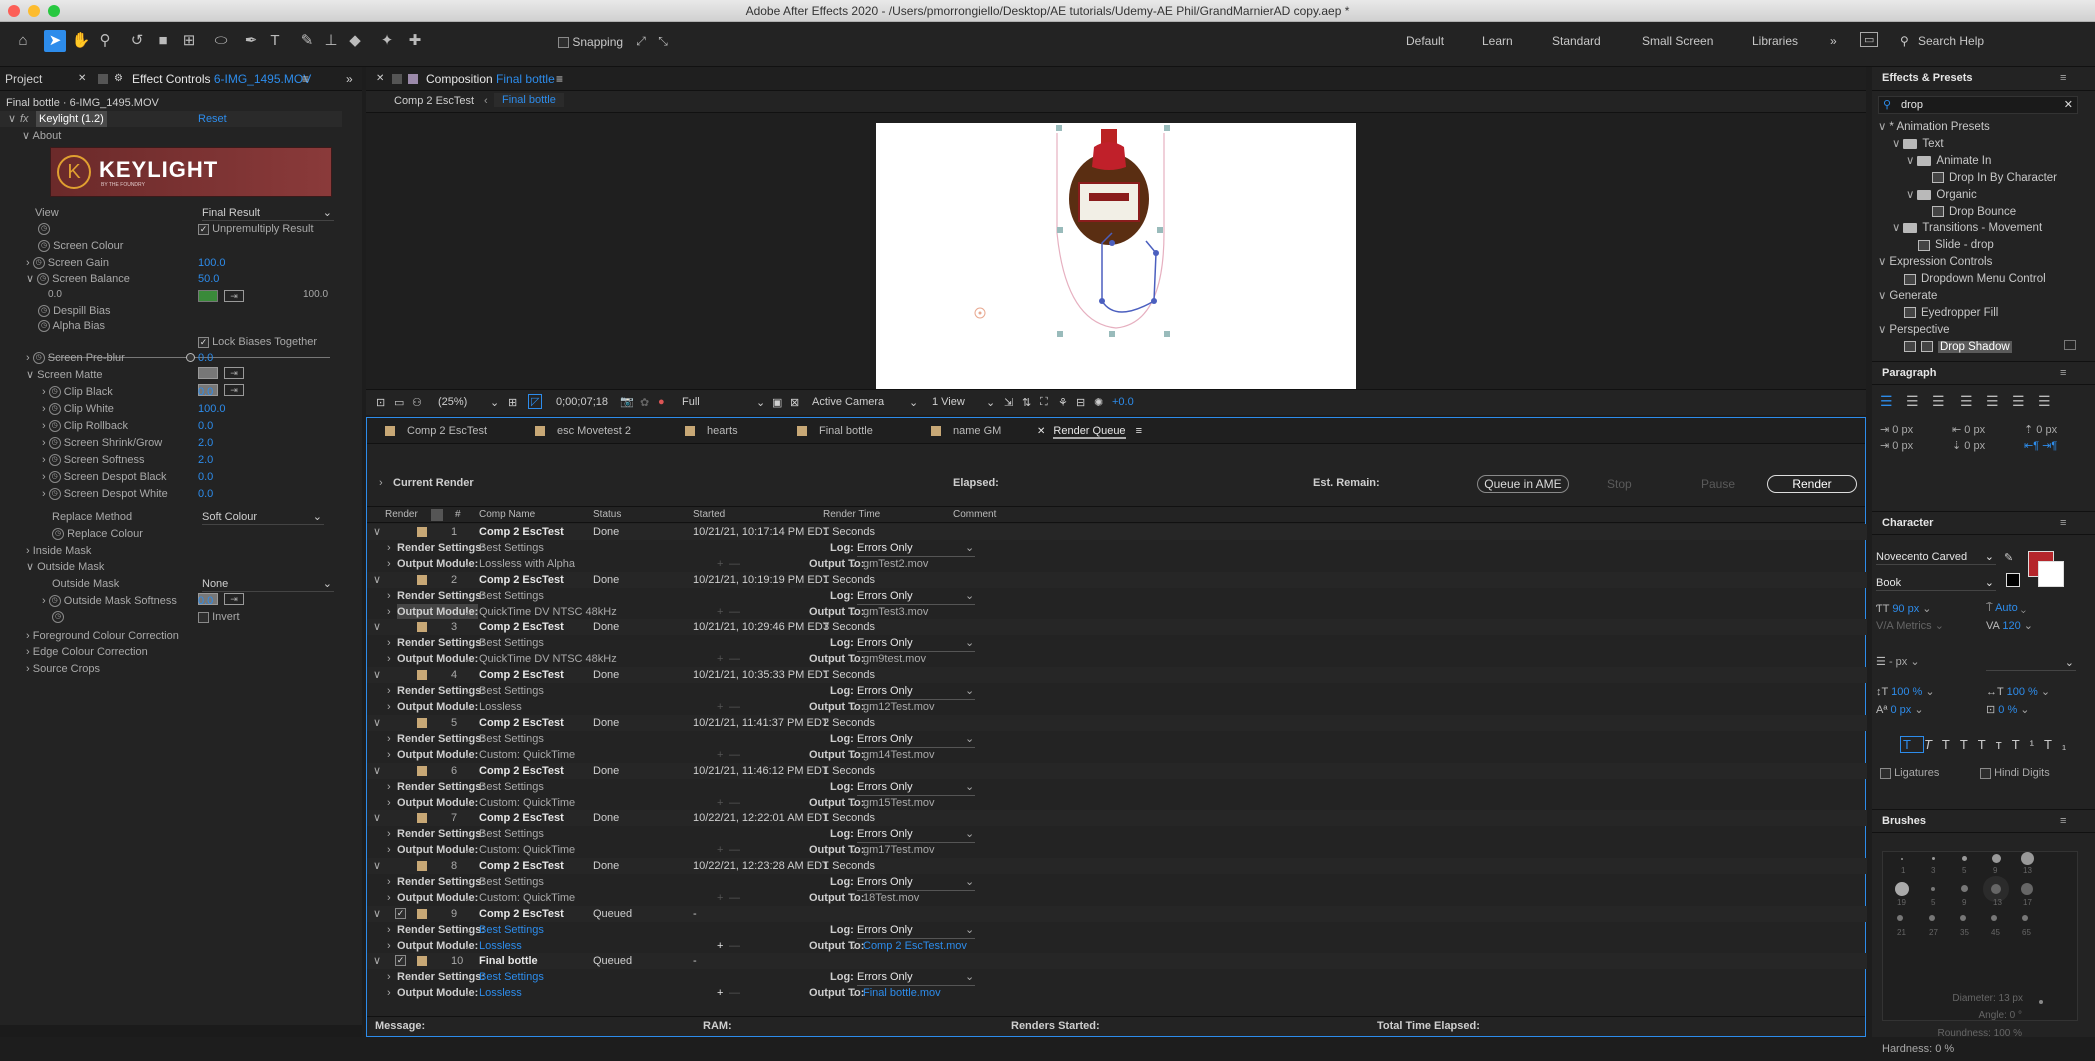 The width and height of the screenshot is (2095, 1061). I want to click on expand-panels-icon: », so click(349, 79).